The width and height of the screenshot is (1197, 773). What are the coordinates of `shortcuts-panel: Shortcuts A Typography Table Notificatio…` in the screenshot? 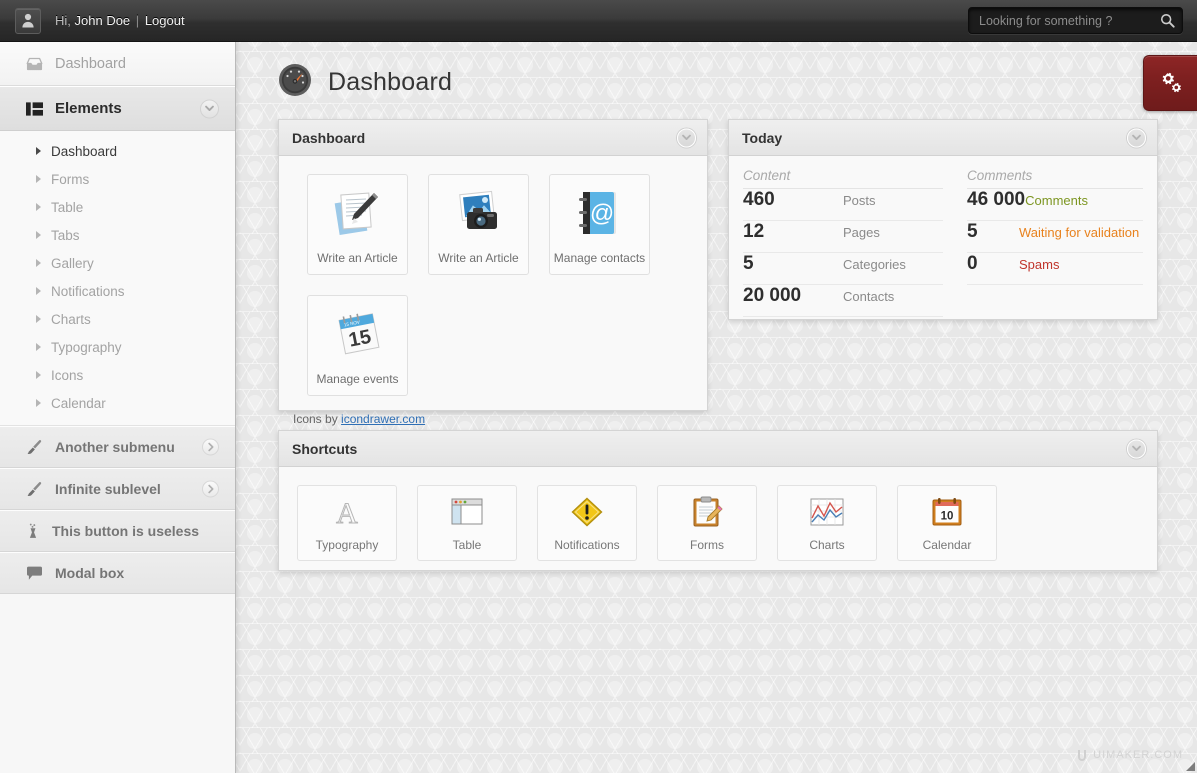 It's located at (718, 500).